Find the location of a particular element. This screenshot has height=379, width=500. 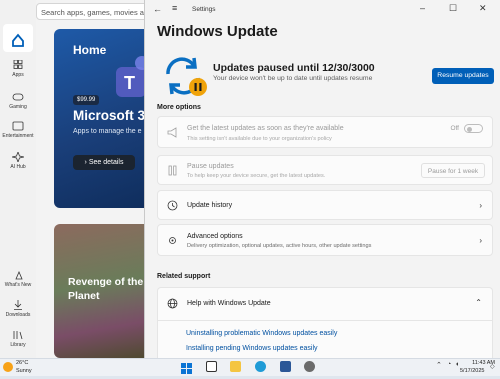

hamburger-menu-icon: ≡ is located at coordinates (174, 8).